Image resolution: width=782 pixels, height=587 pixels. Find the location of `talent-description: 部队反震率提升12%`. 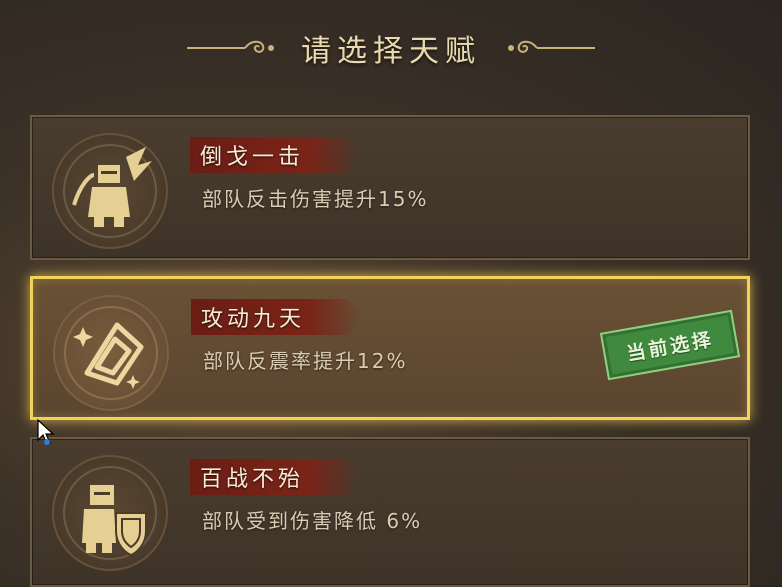

talent-description: 部队反震率提升12% is located at coordinates (305, 361).